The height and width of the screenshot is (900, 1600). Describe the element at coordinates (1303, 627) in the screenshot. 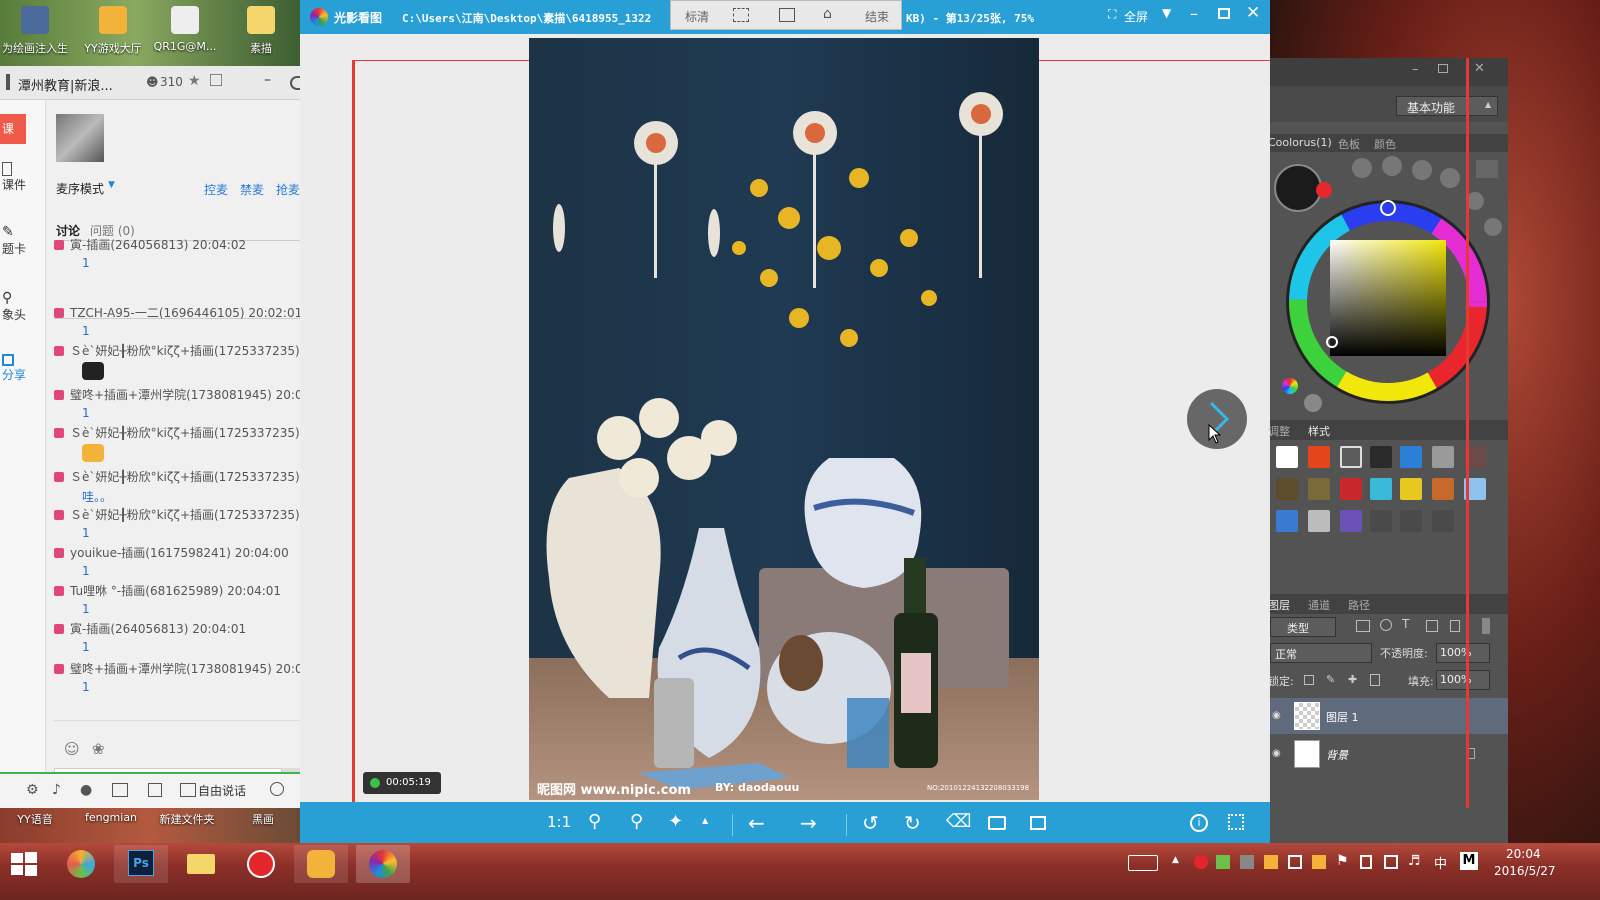

I see `layer-kind-select: 类型` at that location.